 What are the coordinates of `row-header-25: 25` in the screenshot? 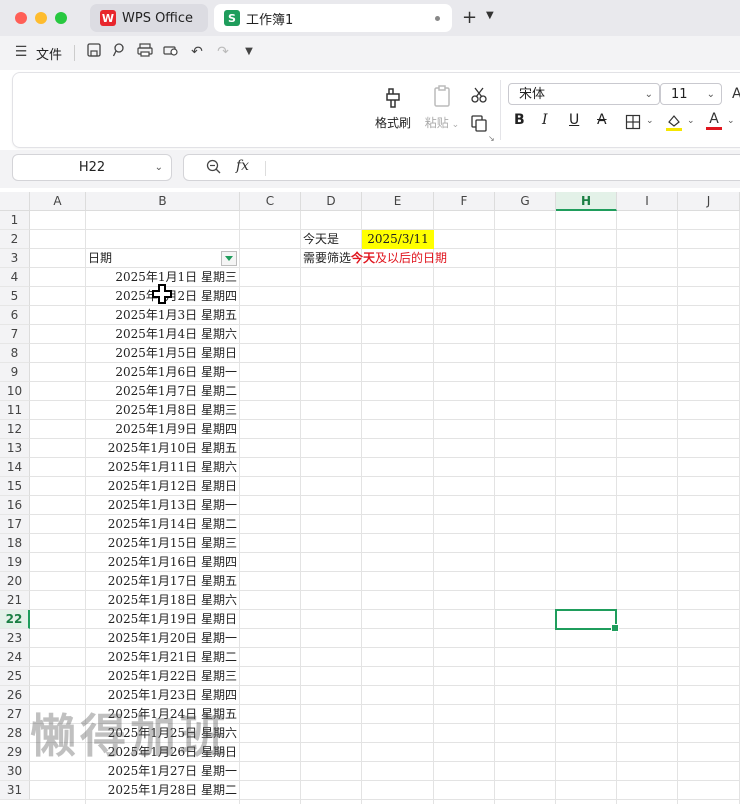 It's located at (15, 676).